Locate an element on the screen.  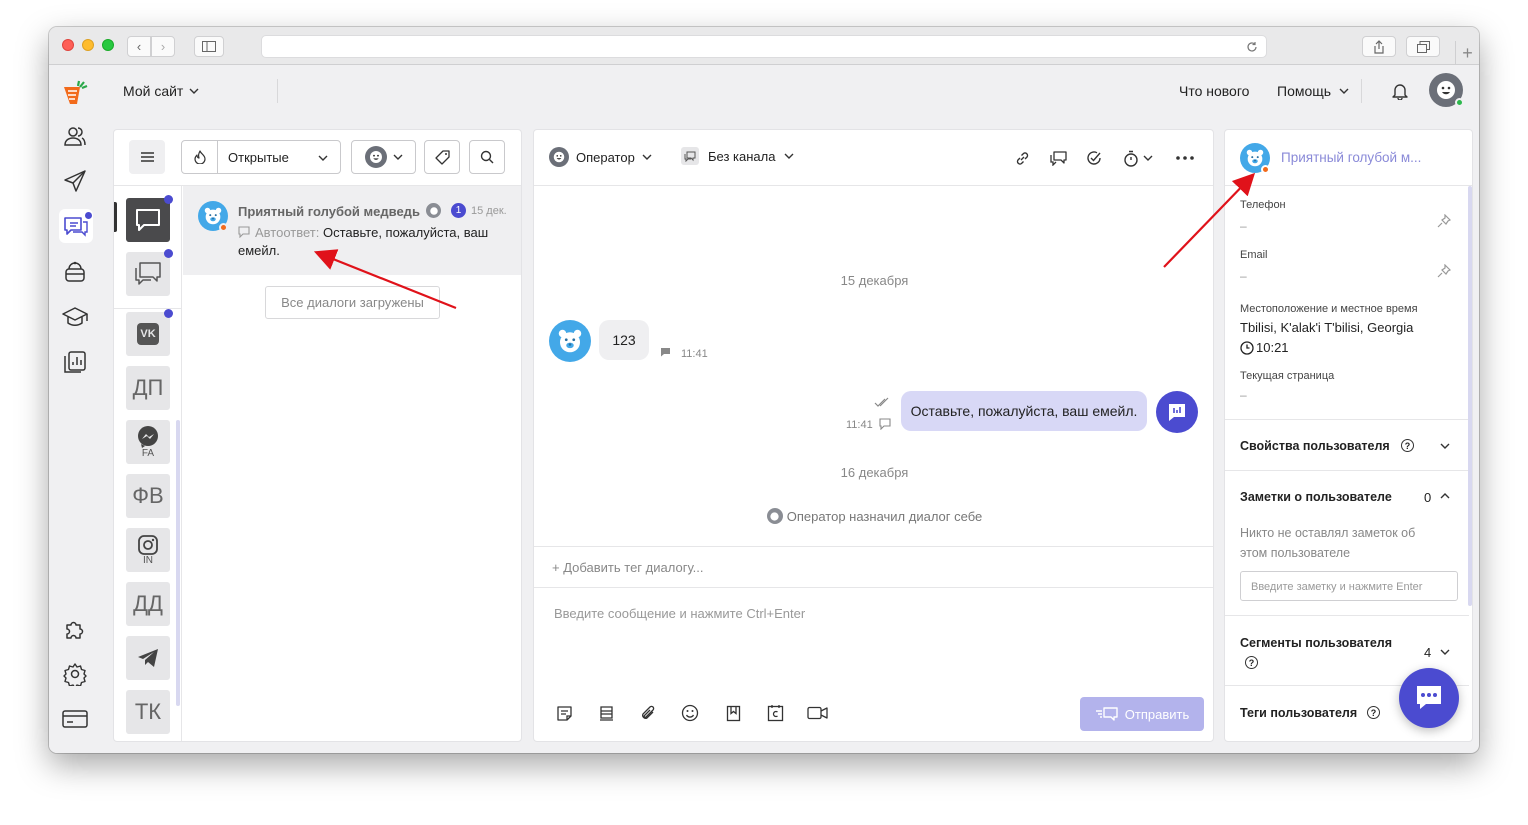
forward-button: › is located at coordinates (163, 46).